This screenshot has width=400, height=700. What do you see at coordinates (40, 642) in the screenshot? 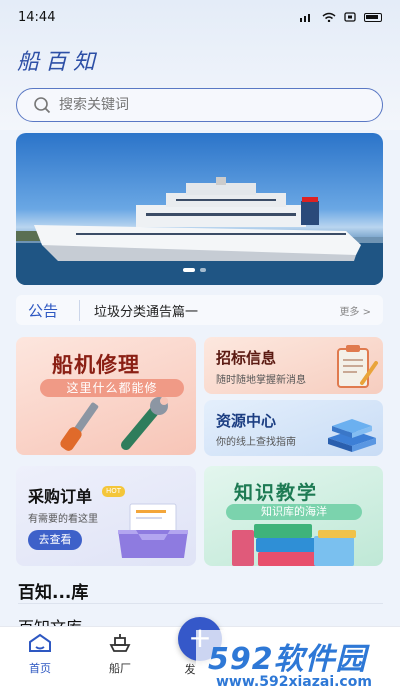
I see `home-icon` at bounding box center [40, 642].